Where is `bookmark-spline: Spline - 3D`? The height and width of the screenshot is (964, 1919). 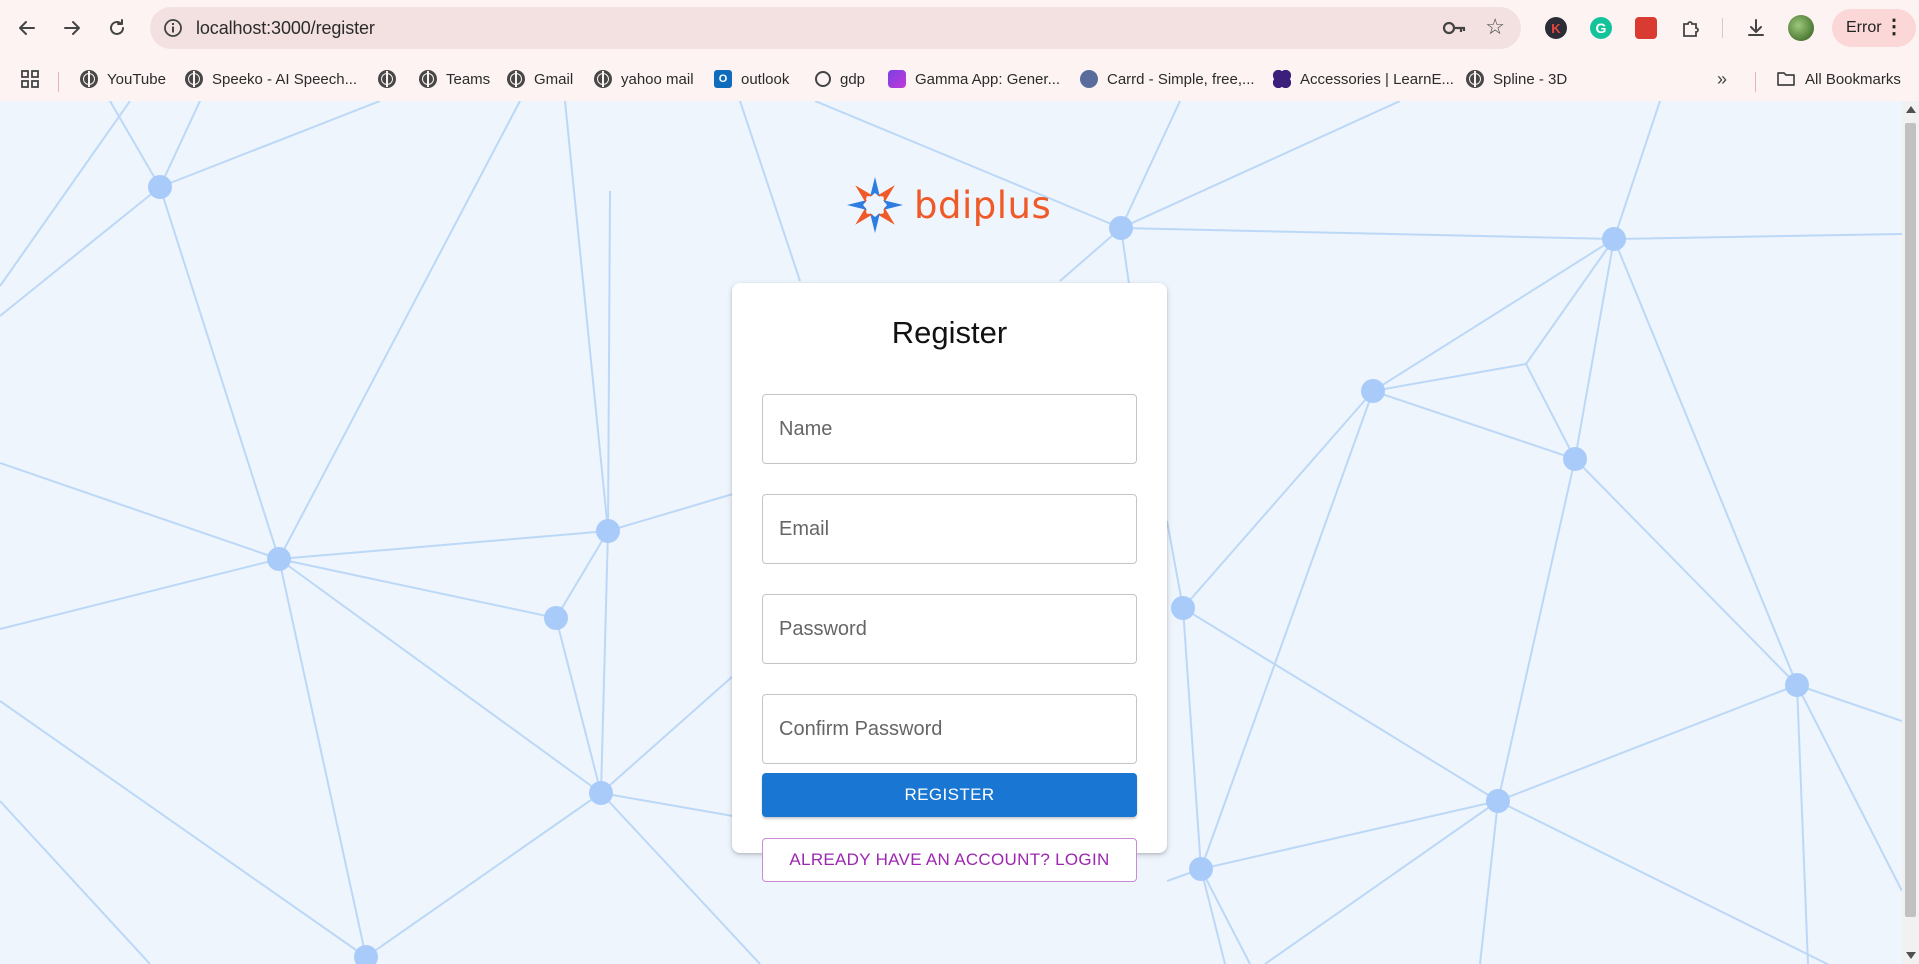 bookmark-spline: Spline - 3D is located at coordinates (1516, 79).